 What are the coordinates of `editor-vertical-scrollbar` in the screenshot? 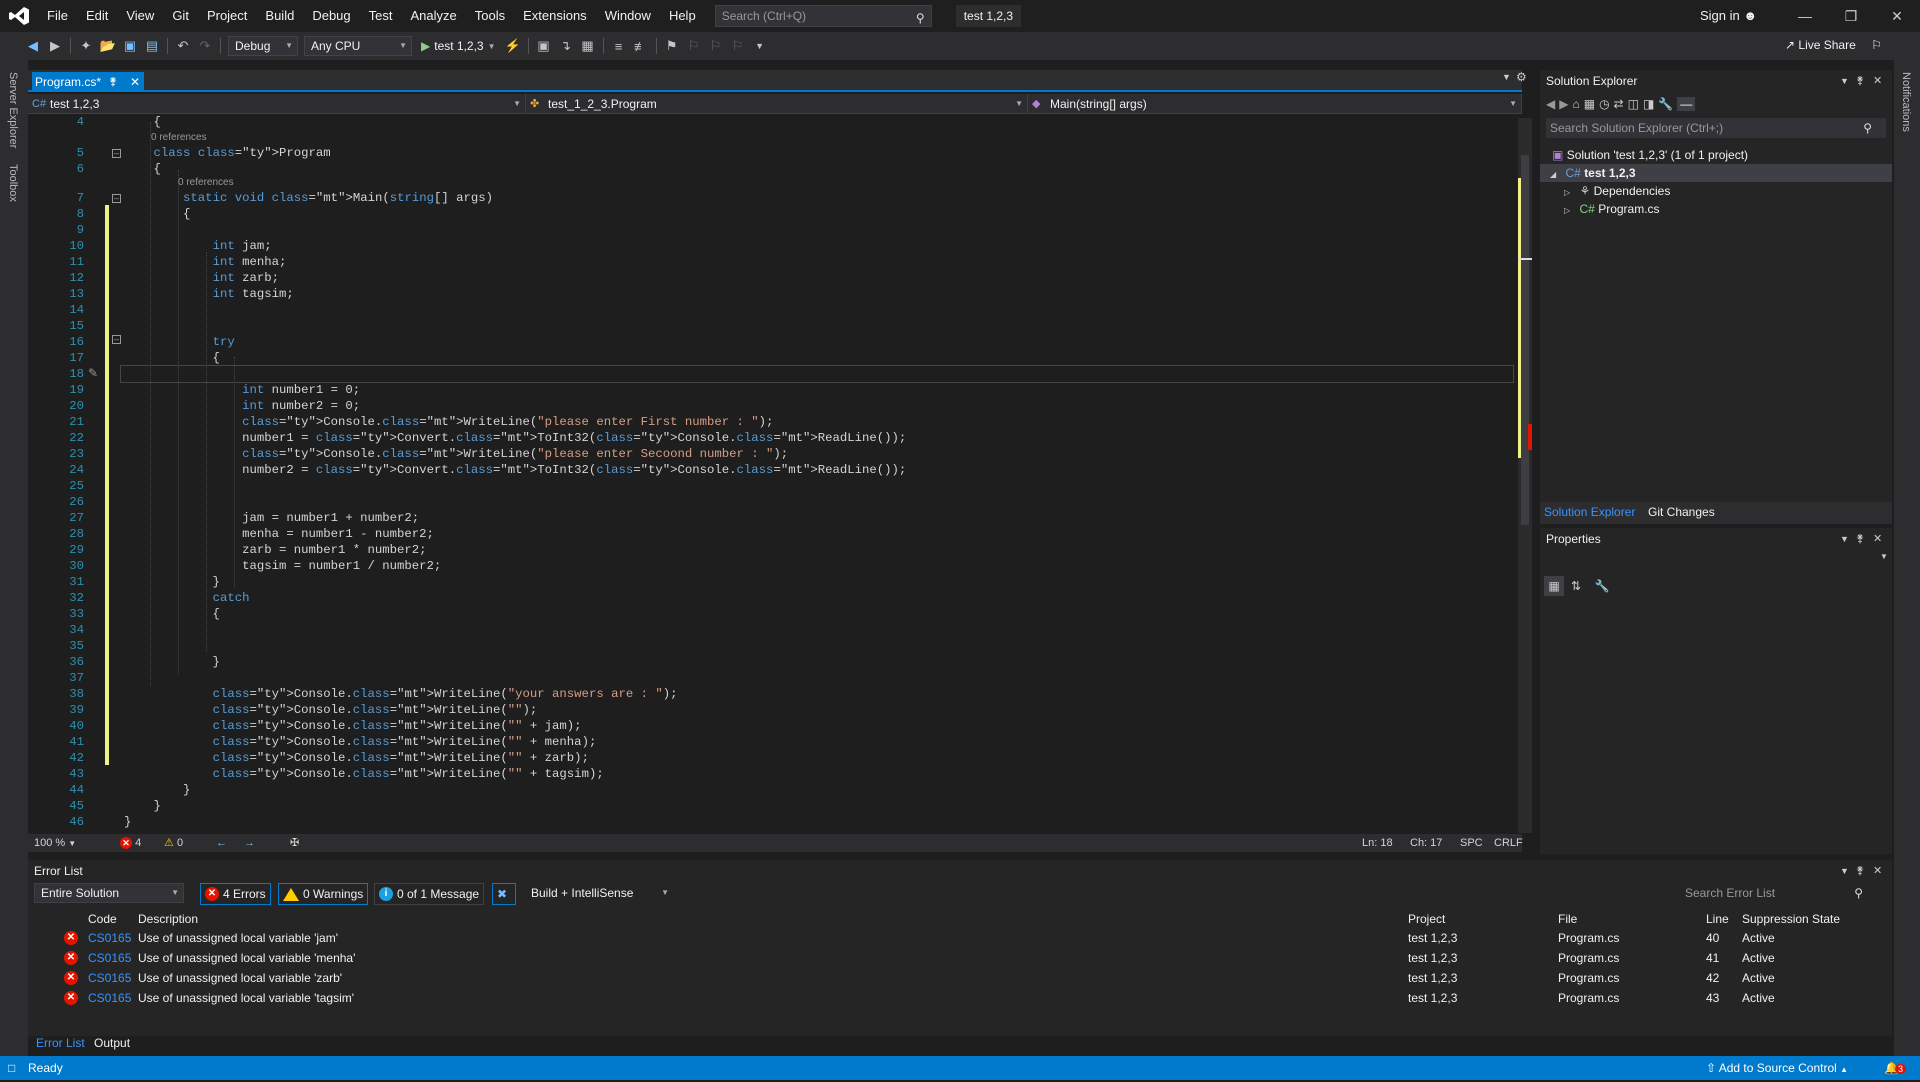 It's located at (1525, 475).